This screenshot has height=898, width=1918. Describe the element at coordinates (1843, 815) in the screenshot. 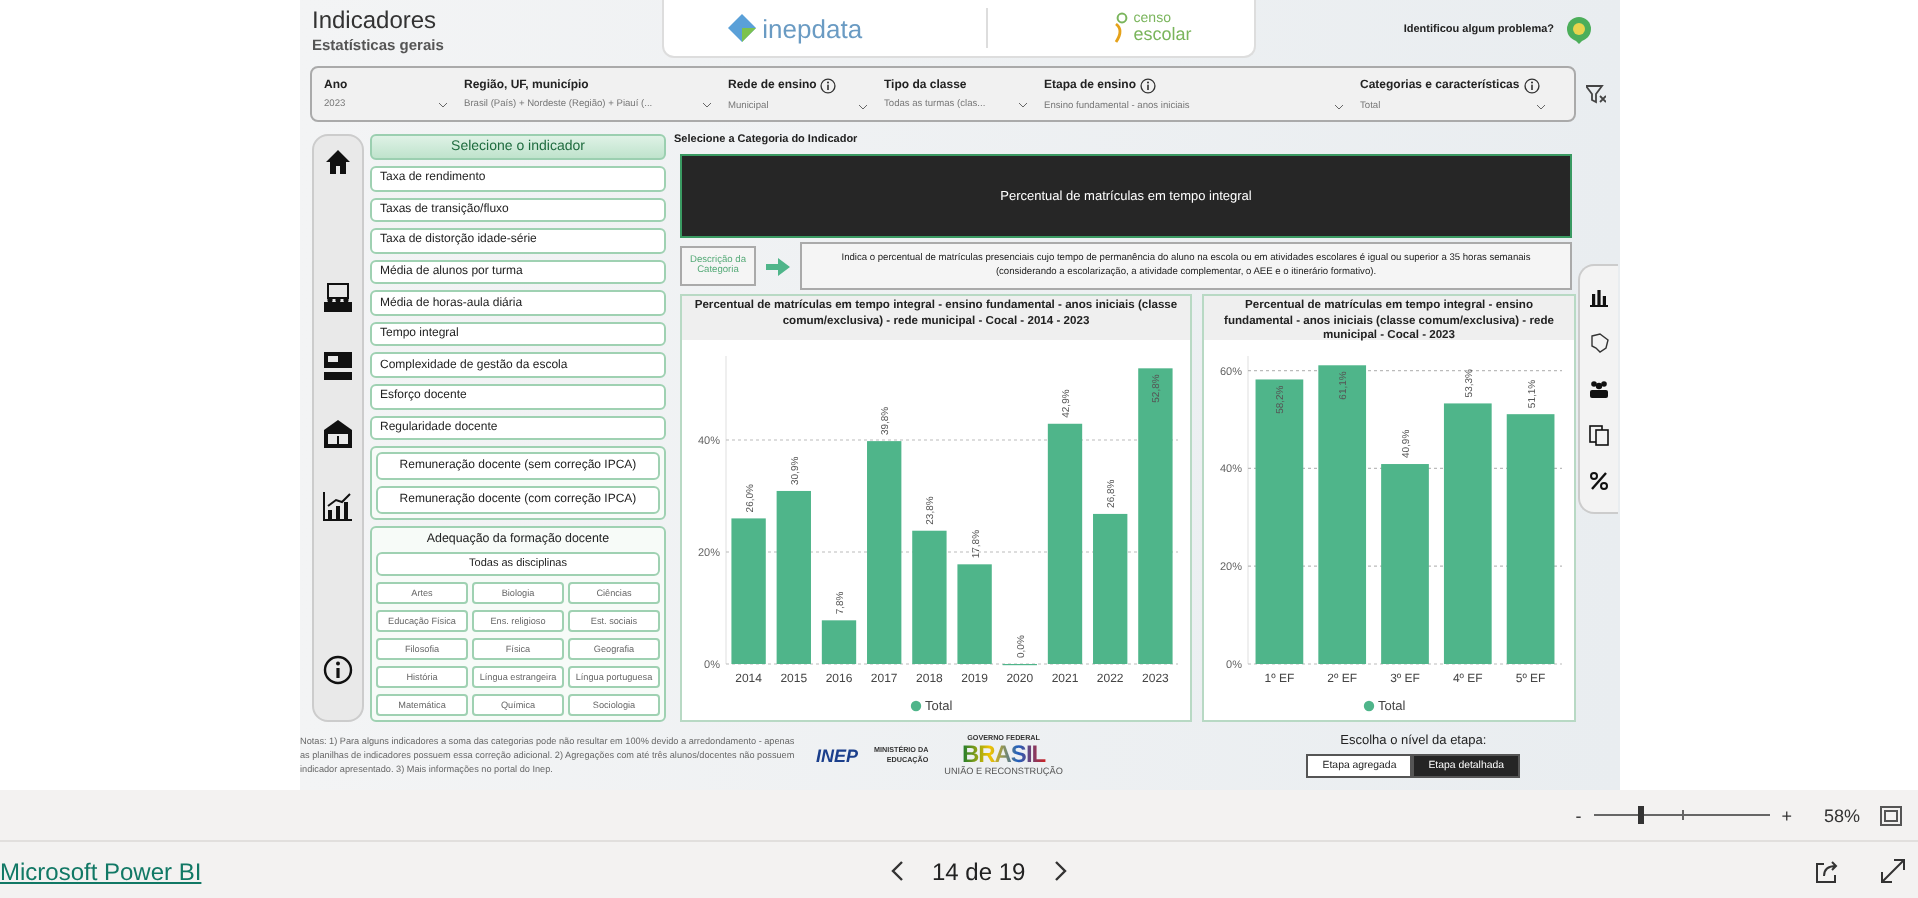

I see `zoom-reading: 58%` at that location.